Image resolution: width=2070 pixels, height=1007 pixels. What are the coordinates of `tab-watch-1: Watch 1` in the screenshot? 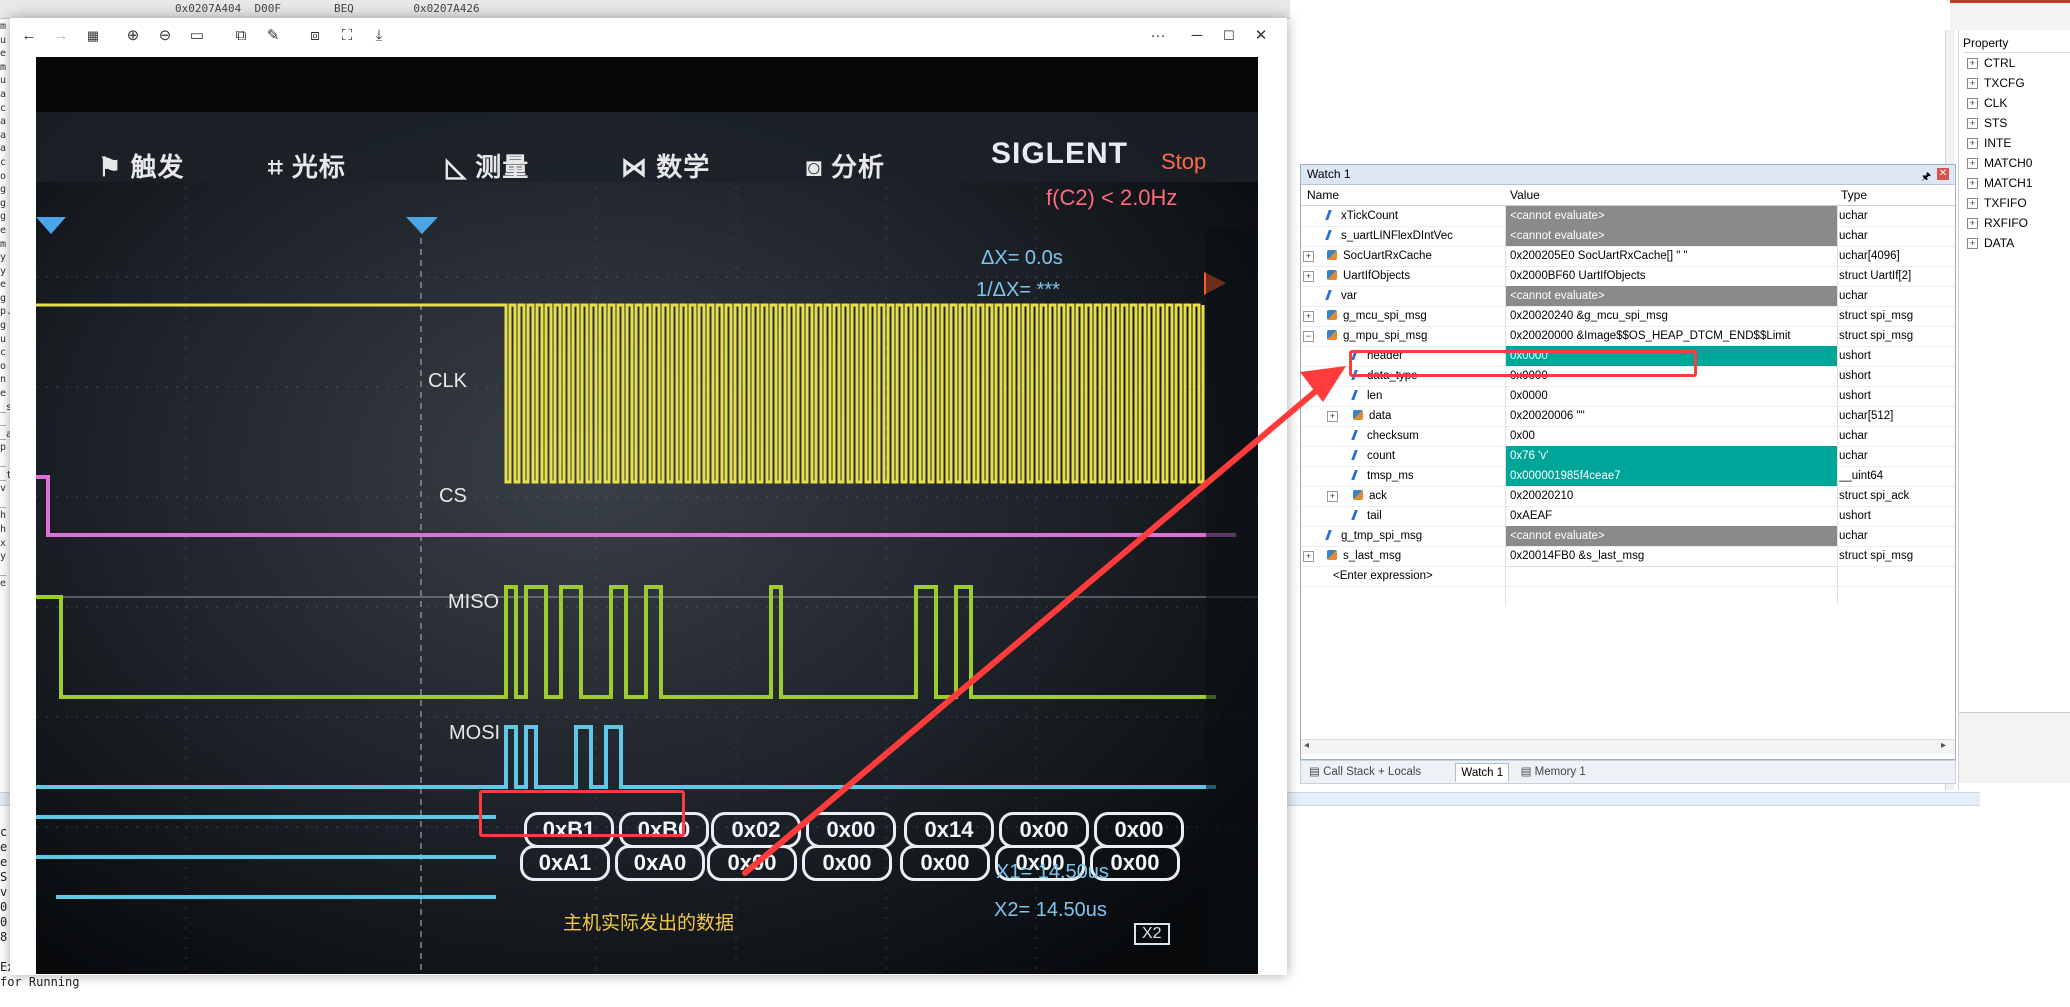 It's located at (1482, 772).